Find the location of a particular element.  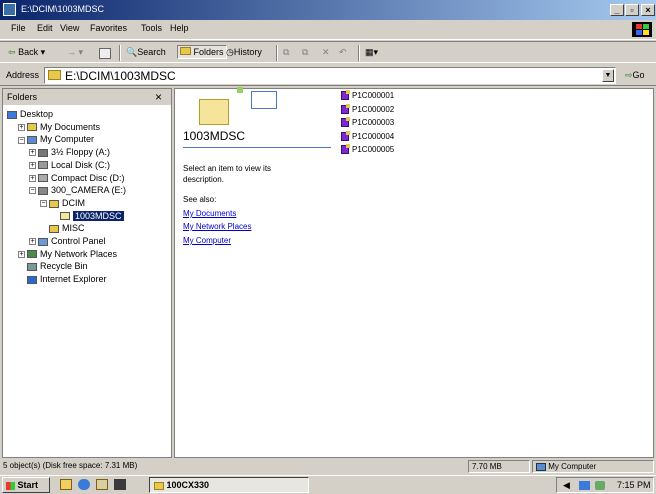

file-item: P1C000001 is located at coordinates (368, 95).